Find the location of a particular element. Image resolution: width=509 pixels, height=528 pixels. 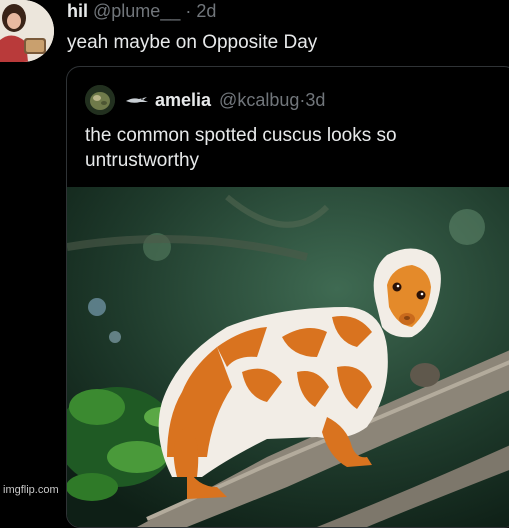

author-name: hil is located at coordinates (77, 11).